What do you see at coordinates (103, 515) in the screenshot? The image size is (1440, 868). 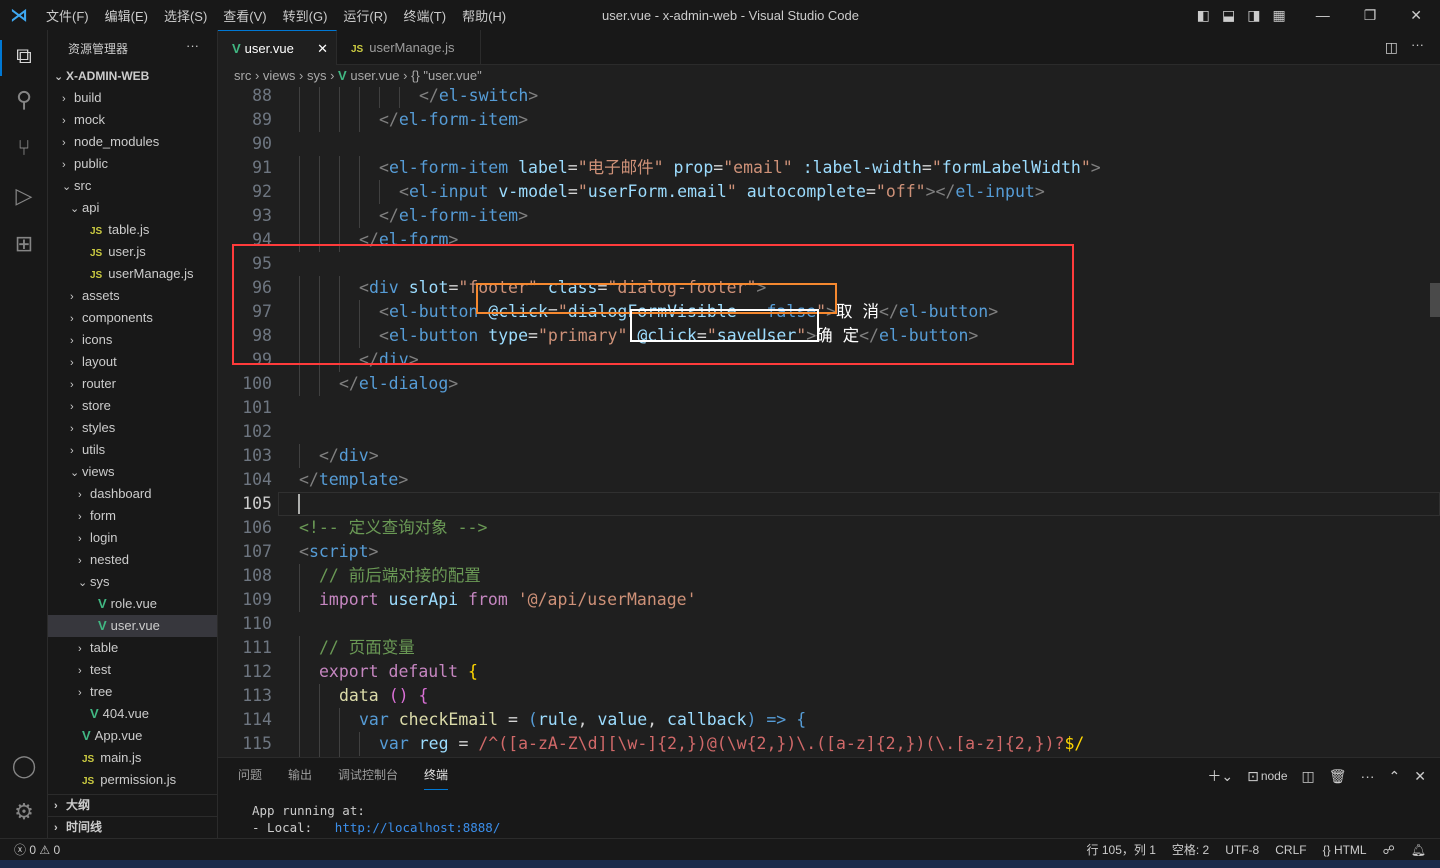 I see `tree-item-label: form` at bounding box center [103, 515].